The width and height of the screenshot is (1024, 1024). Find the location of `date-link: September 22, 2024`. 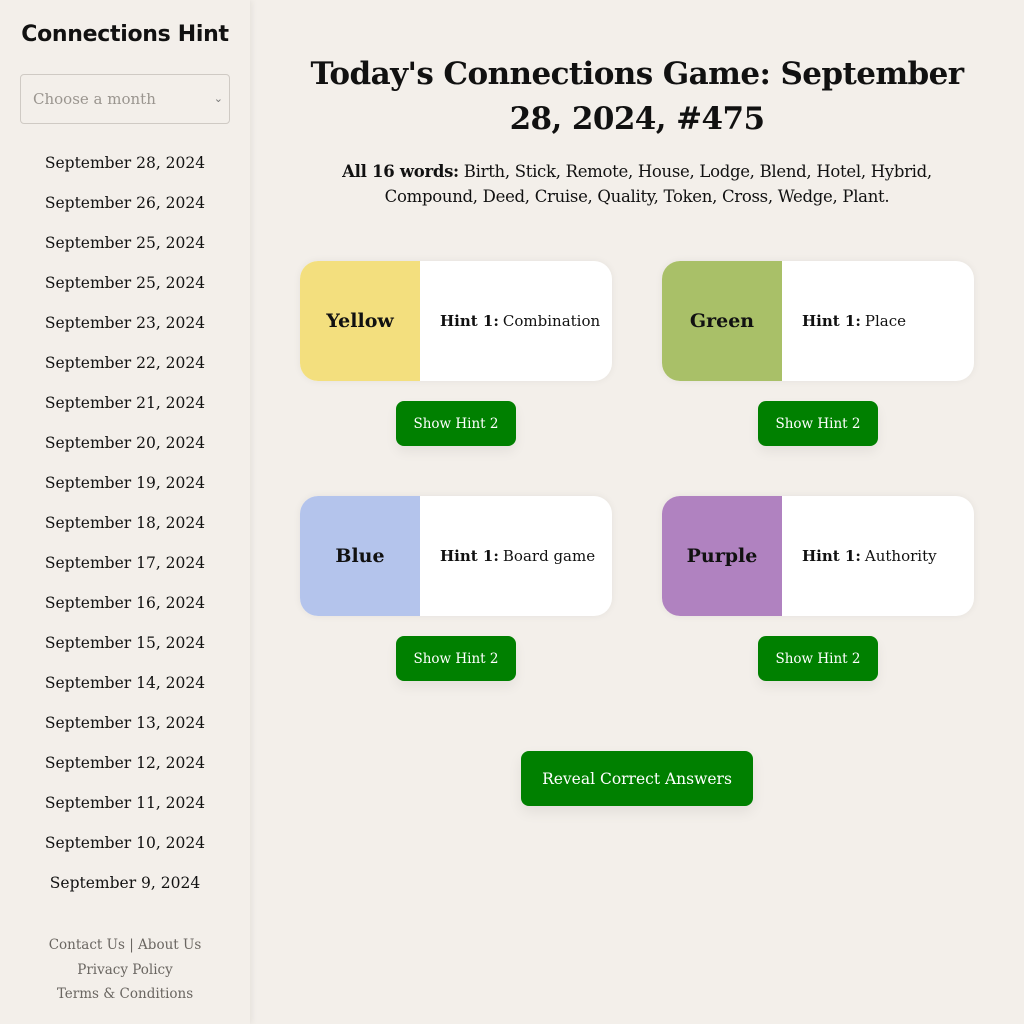

date-link: September 22, 2024 is located at coordinates (125, 372).